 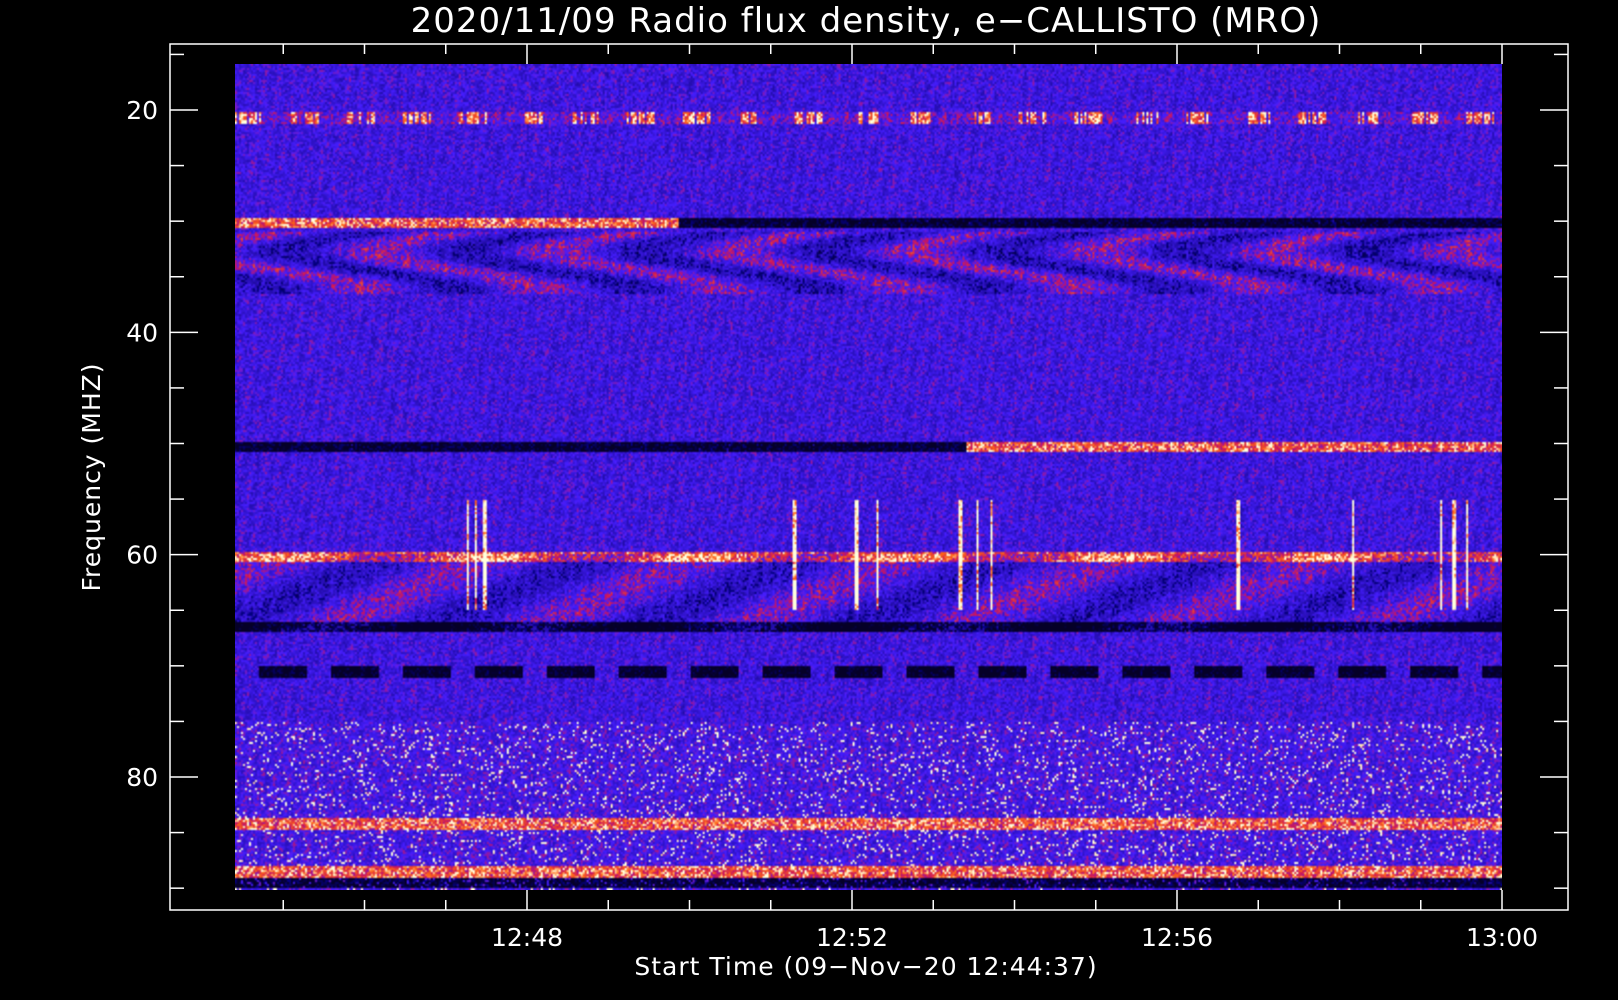 What do you see at coordinates (91, 476) in the screenshot?
I see `y-axis-label: Frequency (MHZ)` at bounding box center [91, 476].